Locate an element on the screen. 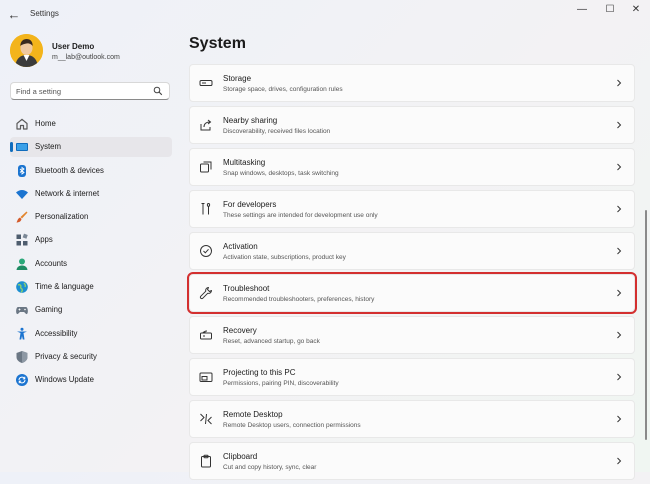  settings-item-title: Activation is located at coordinates (240, 246).